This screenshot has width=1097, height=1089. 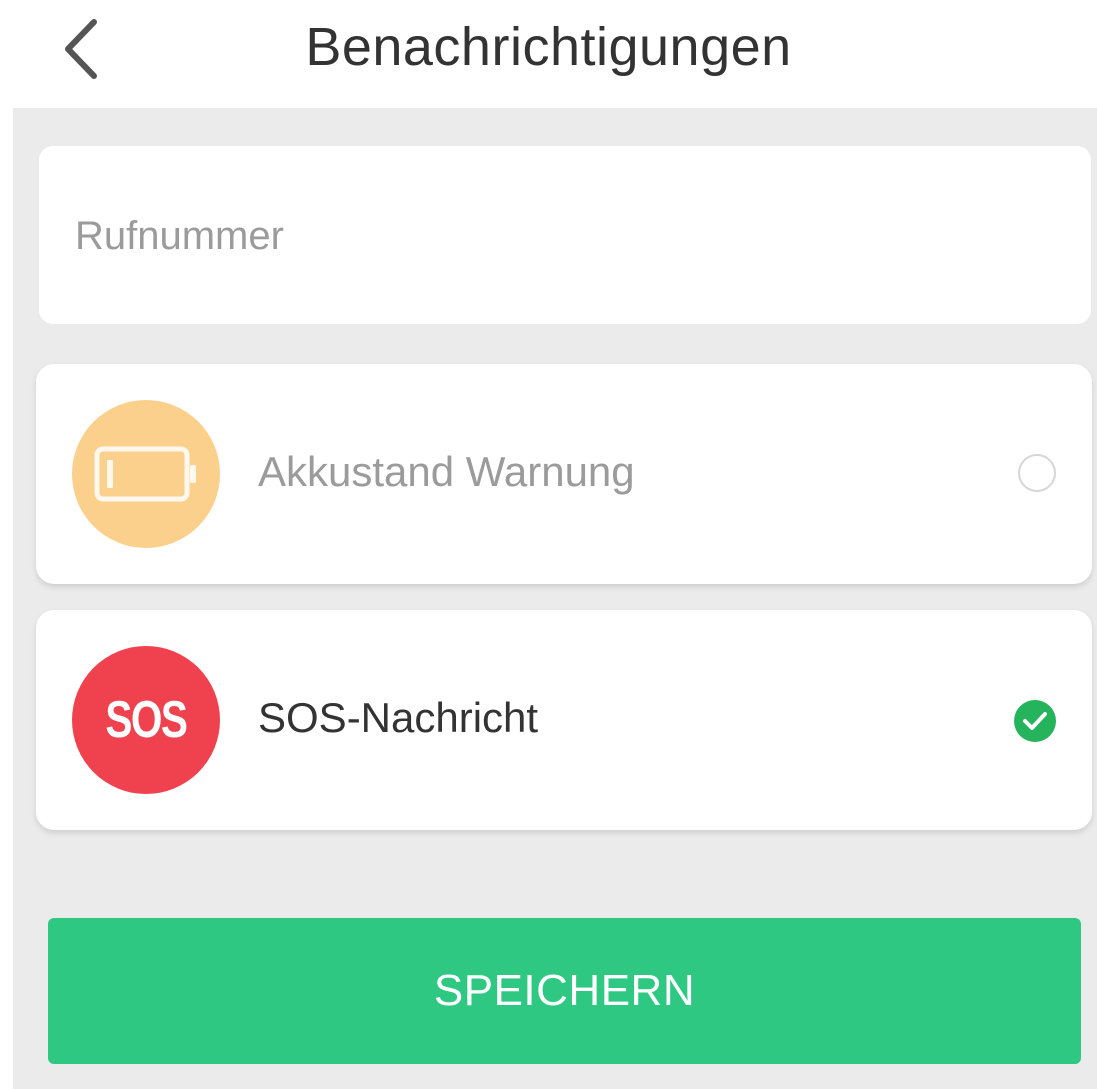 What do you see at coordinates (555, 236) in the screenshot?
I see `phone-number-input` at bounding box center [555, 236].